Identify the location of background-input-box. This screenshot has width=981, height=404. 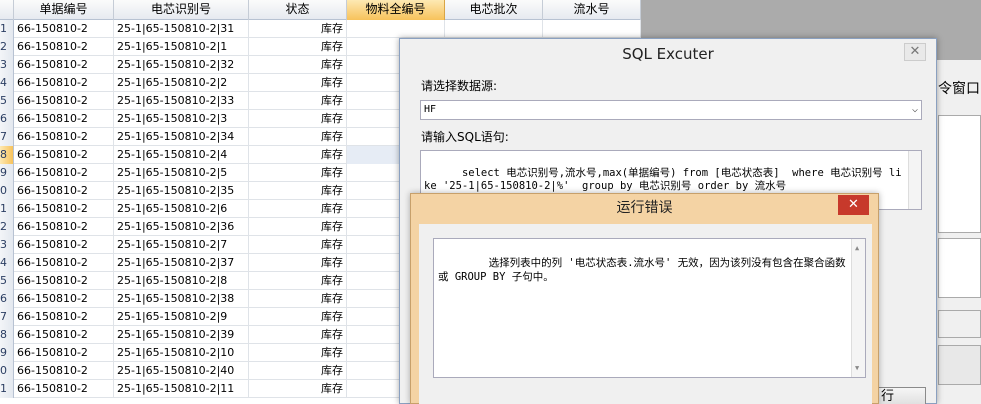
(959, 268).